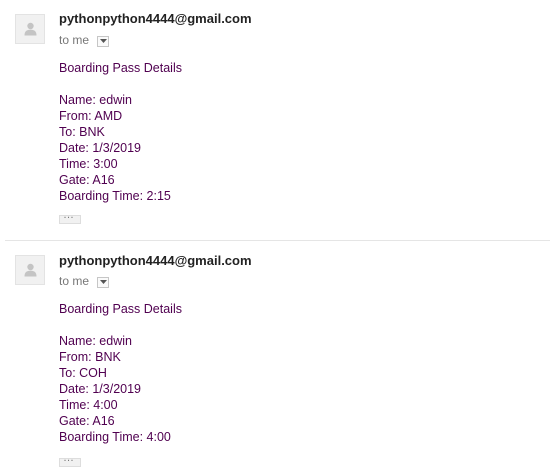  Describe the element at coordinates (91, 116) in the screenshot. I see `detail-from: From: AMD` at that location.